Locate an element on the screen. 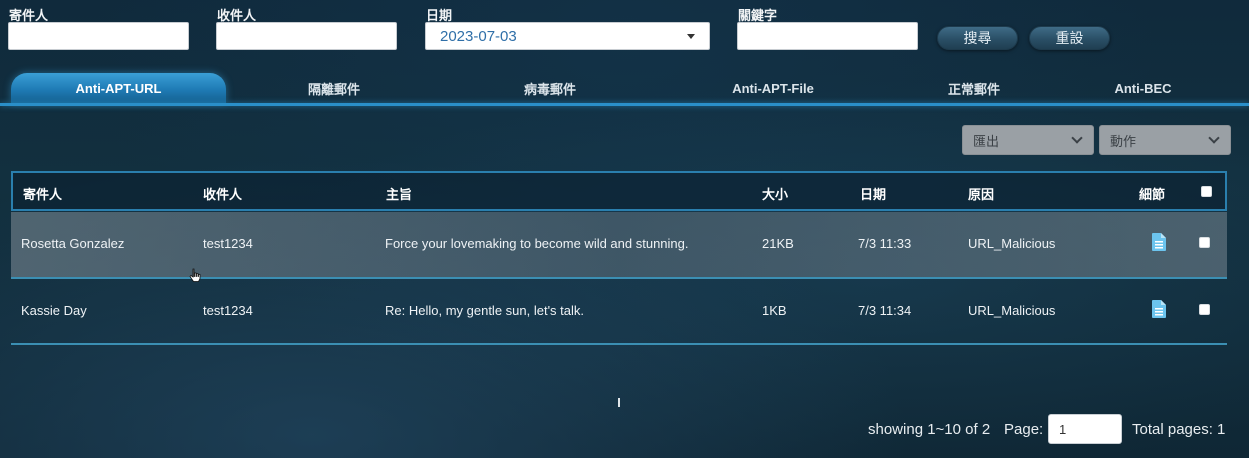 Image resolution: width=1249 pixels, height=458 pixels. export-dropdown-label: 匯出 is located at coordinates (986, 141).